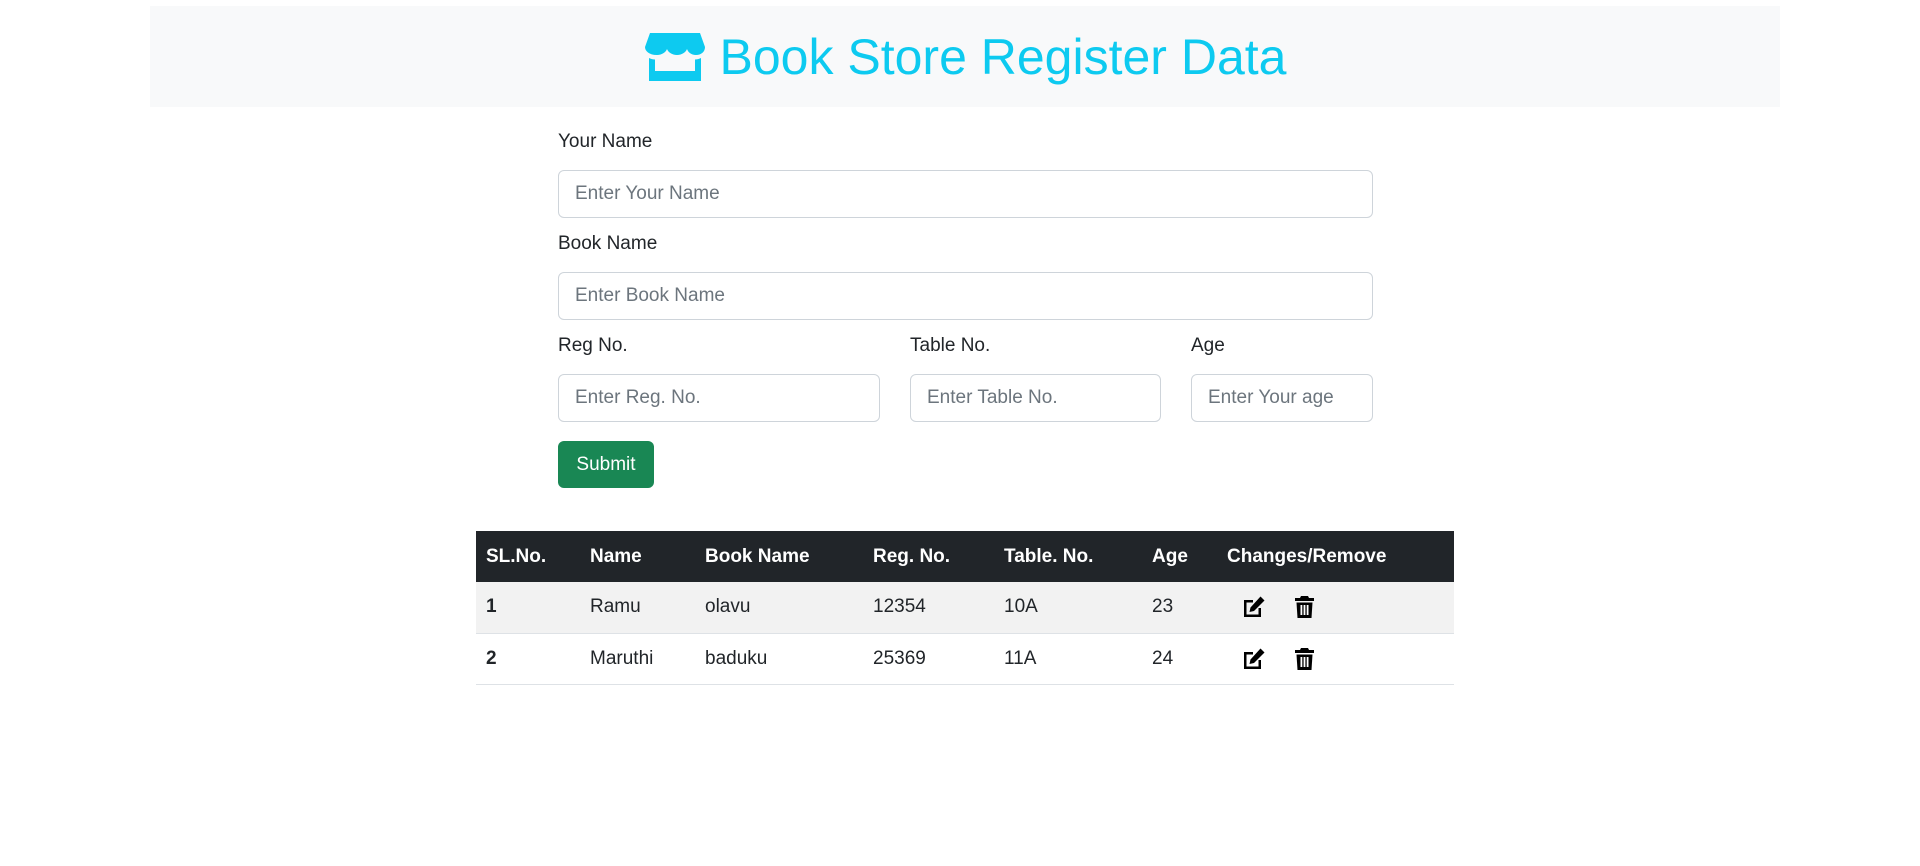 This screenshot has height=866, width=1920. I want to click on table-no-input, so click(1035, 398).